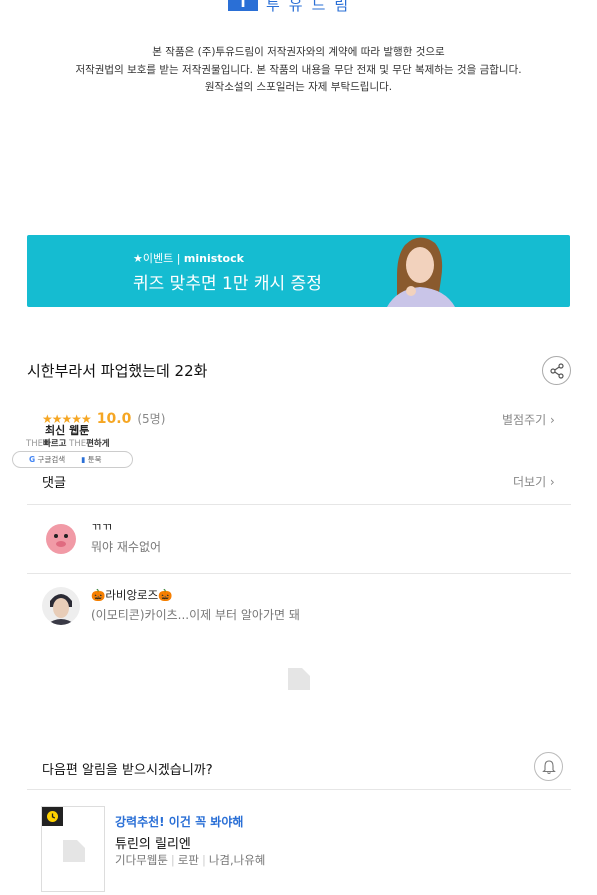 This screenshot has width=597, height=895. I want to click on overlay-word-2: 편하게, so click(98, 444).